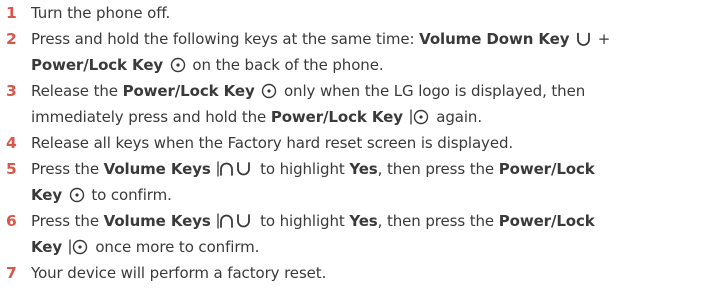 This screenshot has height=304, width=701. I want to click on step-line: Key to confirm., so click(363, 195).